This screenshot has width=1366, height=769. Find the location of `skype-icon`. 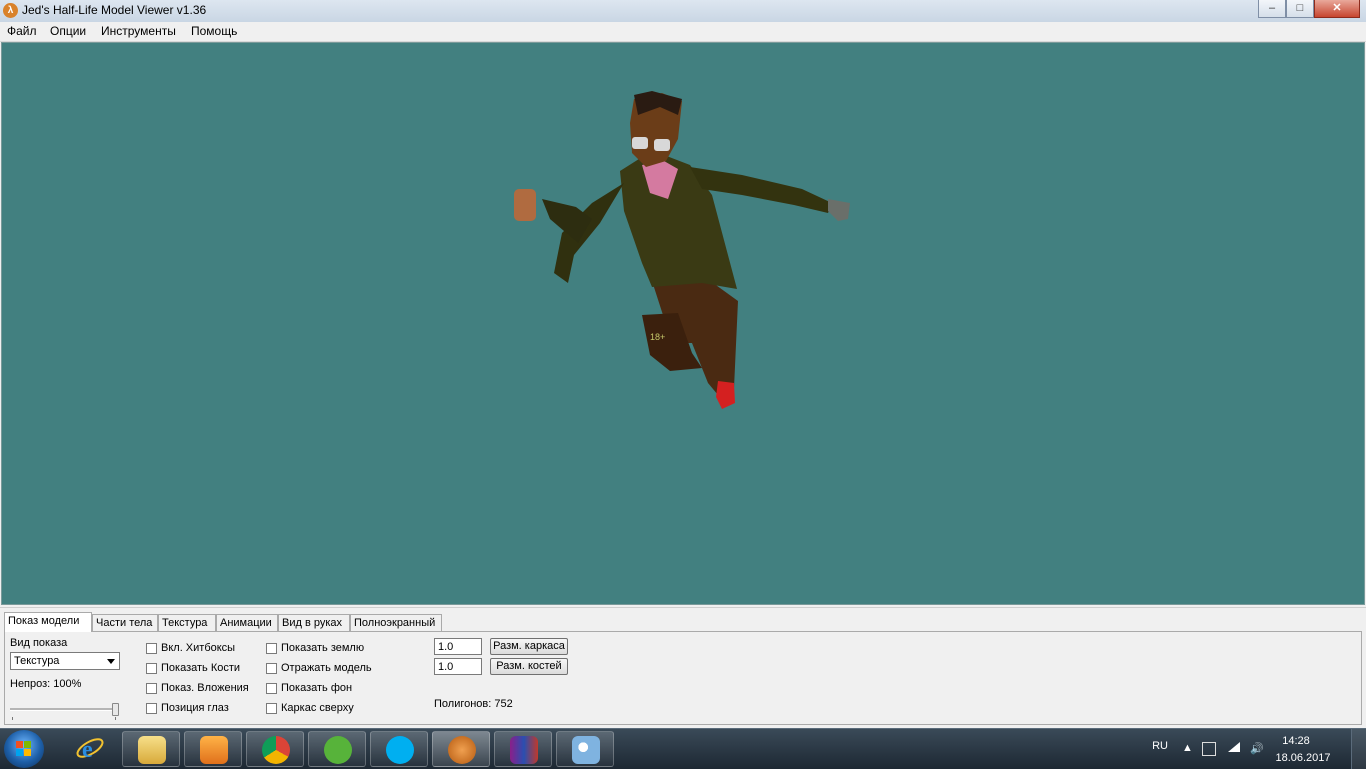

skype-icon is located at coordinates (400, 750).